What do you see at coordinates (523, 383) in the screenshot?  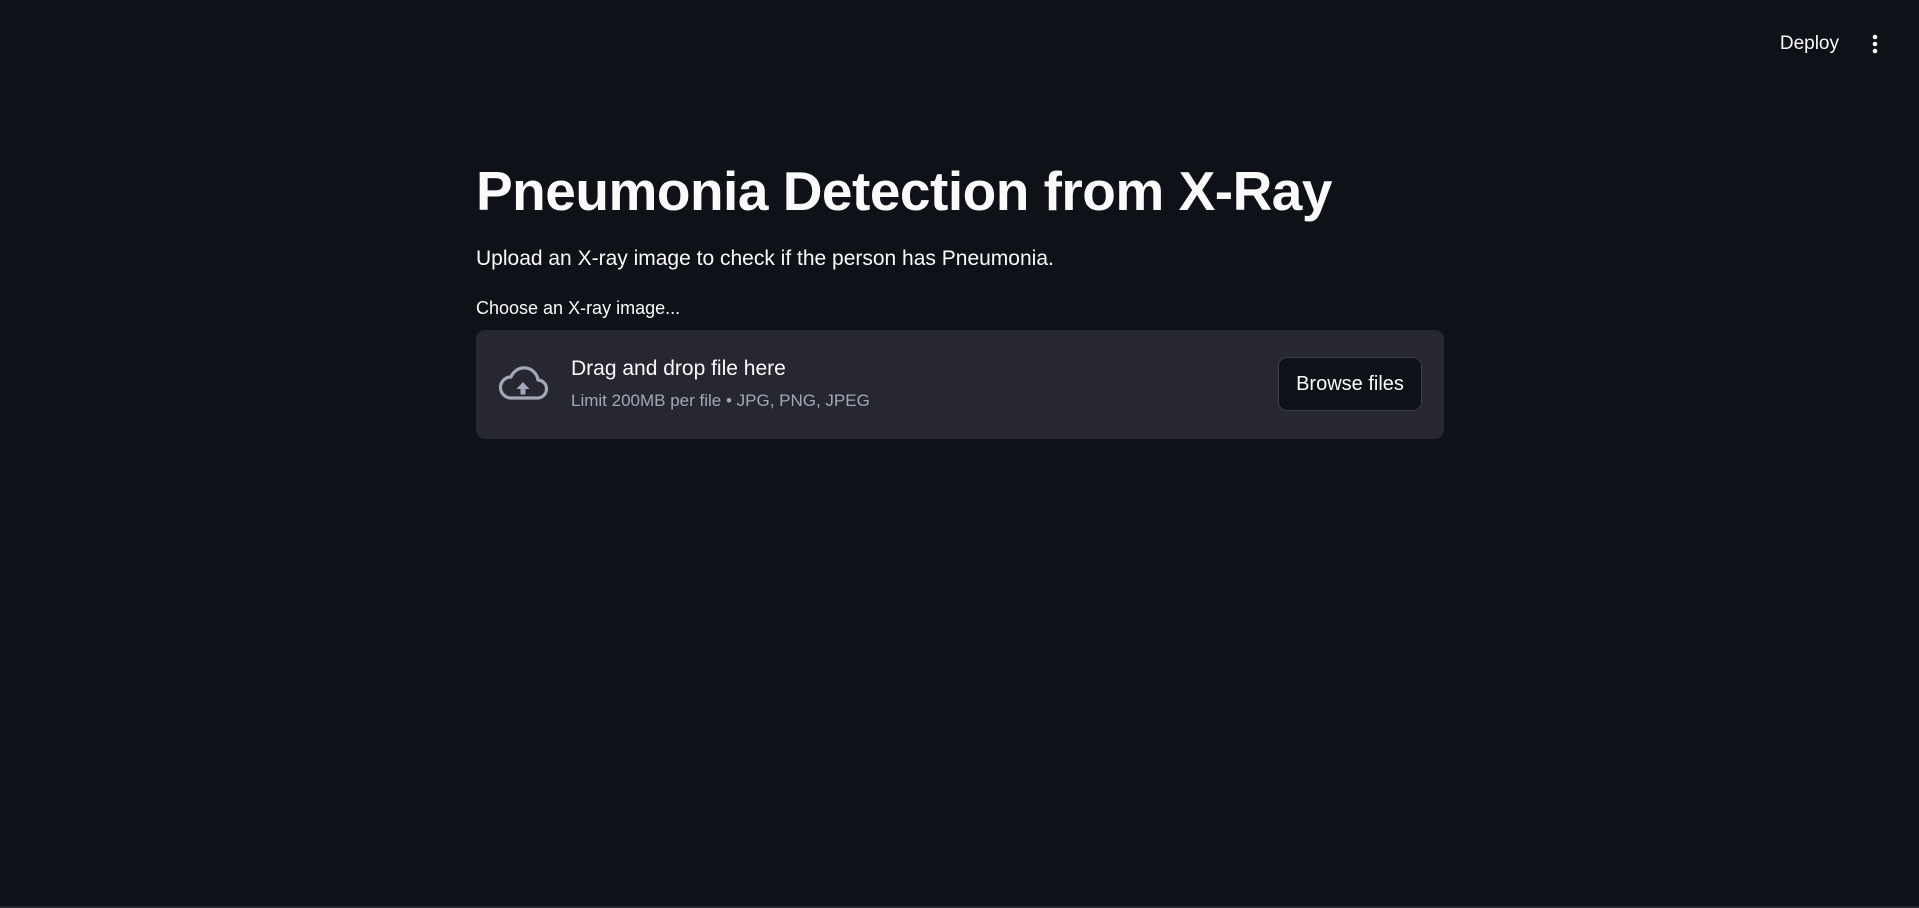 I see `cloud-upload-icon` at bounding box center [523, 383].